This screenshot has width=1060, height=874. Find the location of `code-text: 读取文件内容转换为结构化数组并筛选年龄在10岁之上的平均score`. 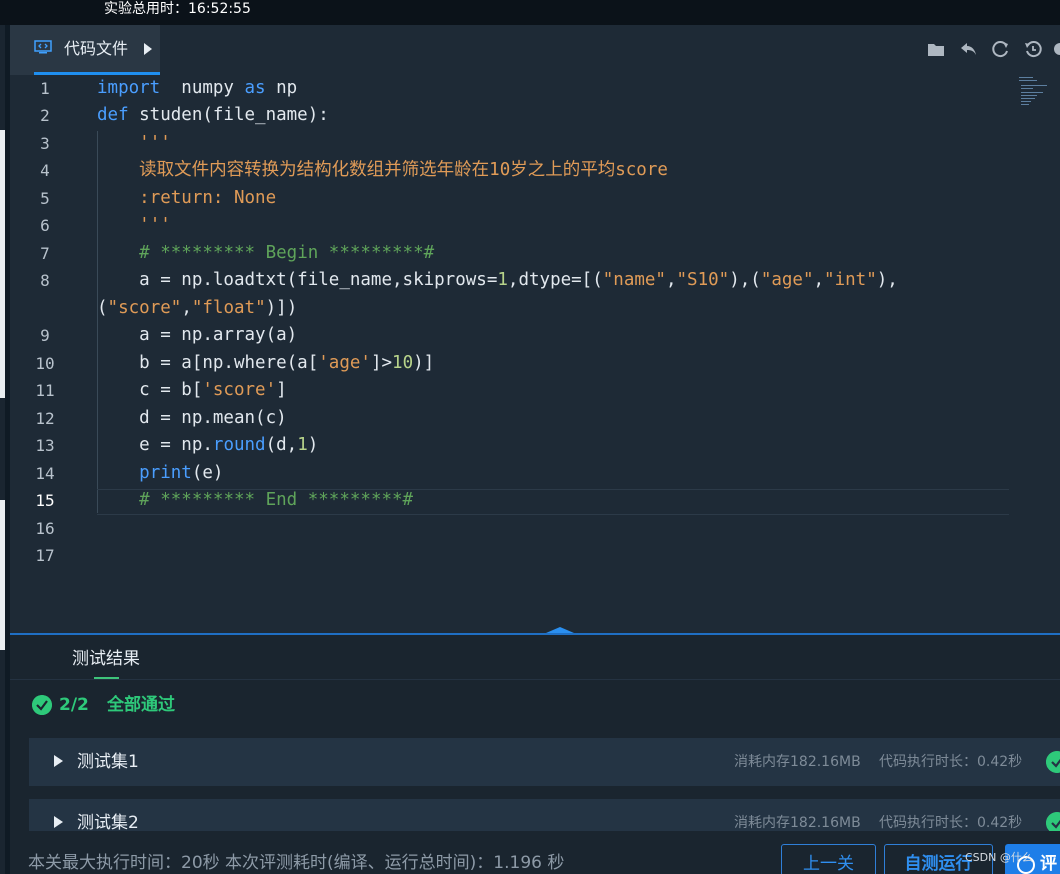

code-text: 读取文件内容转换为结构化数组并筛选年龄在10岁之上的平均score is located at coordinates (403, 170).